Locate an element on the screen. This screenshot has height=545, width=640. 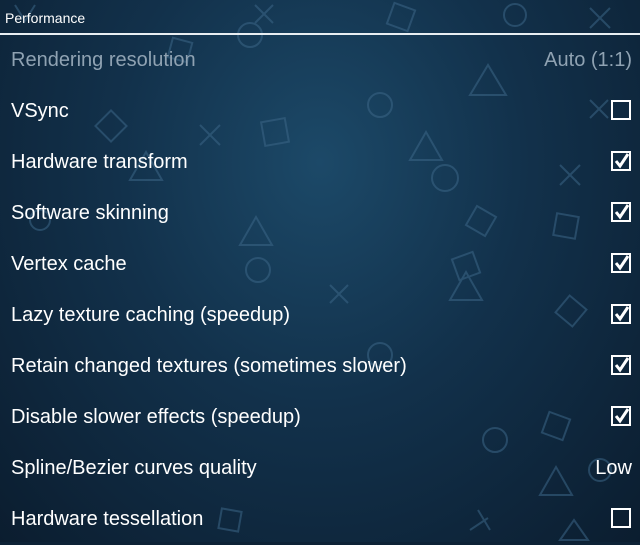
setting-vsync: VSync is located at coordinates (320, 111).